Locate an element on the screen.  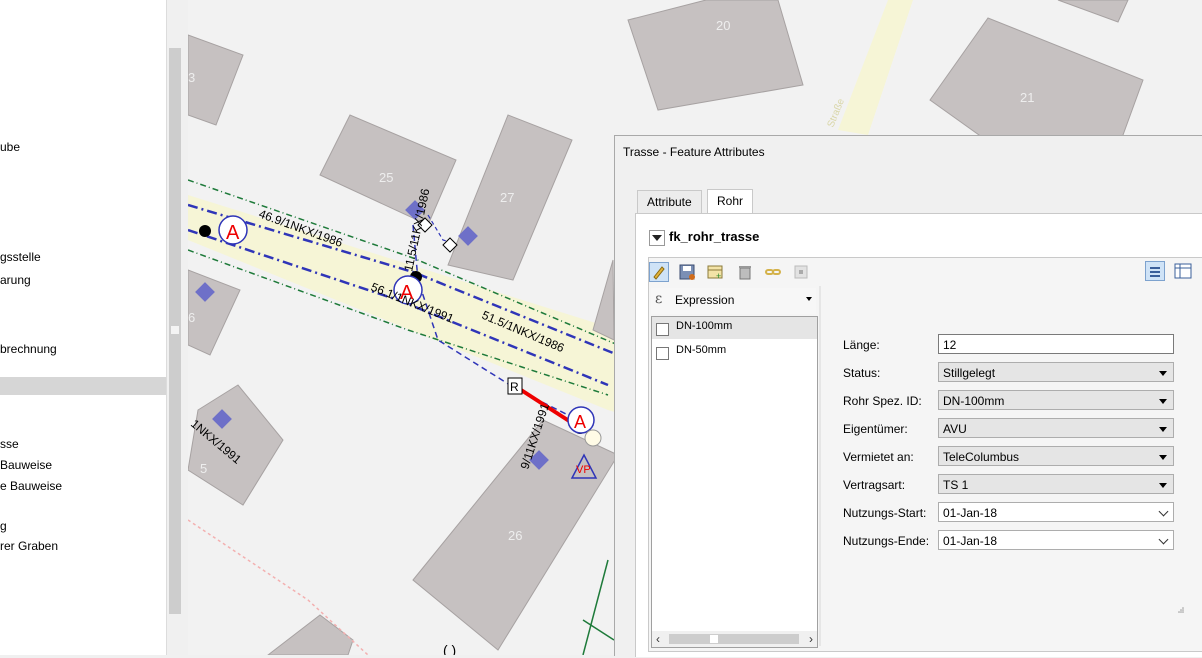
list-item: DN-50mm is located at coordinates (734, 352).